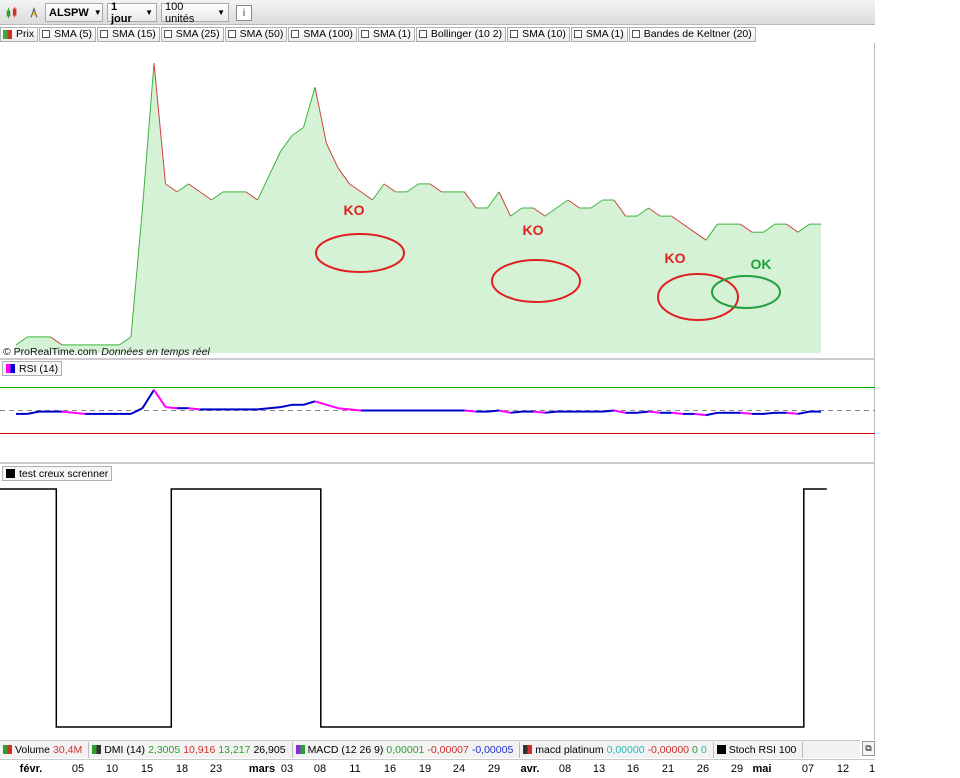  I want to click on dmi-indicator: DMI (14) 2,3005 10,916 13,217 26,905, so click(191, 749).